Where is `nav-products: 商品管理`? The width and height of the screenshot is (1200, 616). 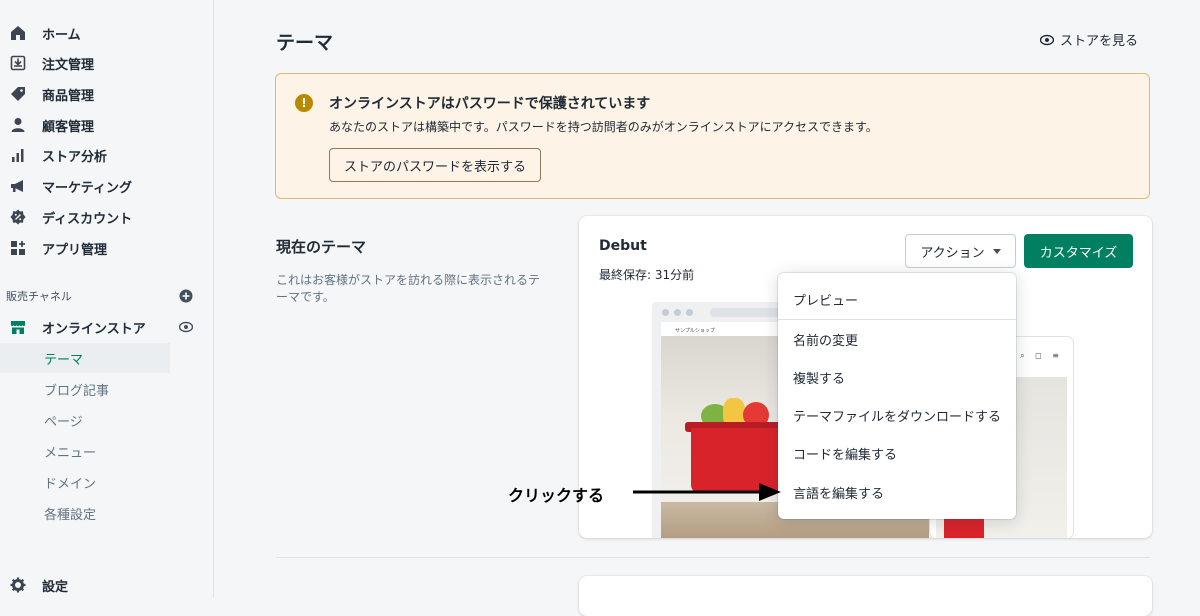 nav-products: 商品管理 is located at coordinates (107, 94).